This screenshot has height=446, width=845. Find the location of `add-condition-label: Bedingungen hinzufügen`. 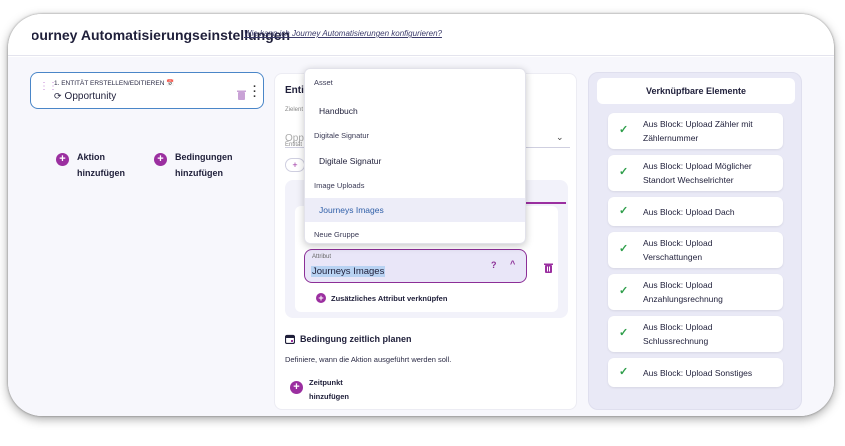

add-condition-label: Bedingungen hinzufügen is located at coordinates (204, 165).